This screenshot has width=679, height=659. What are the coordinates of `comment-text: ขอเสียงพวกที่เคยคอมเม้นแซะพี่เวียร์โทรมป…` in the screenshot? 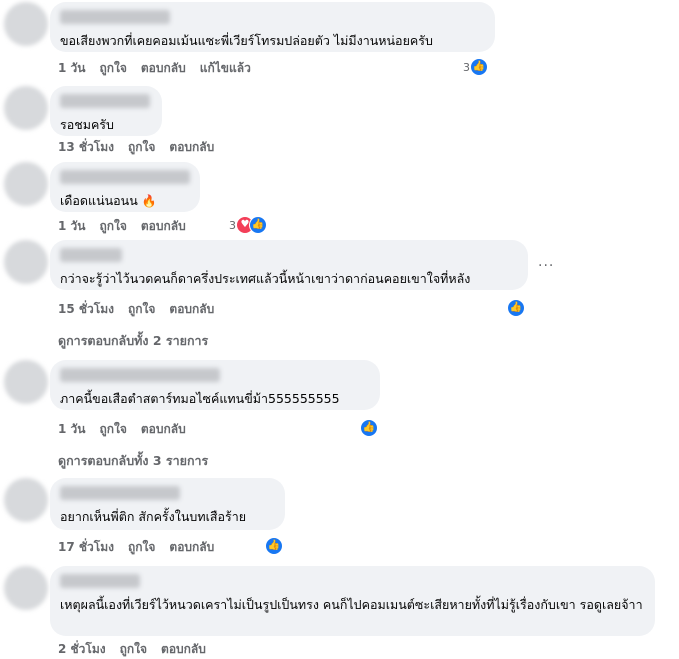 It's located at (246, 40).